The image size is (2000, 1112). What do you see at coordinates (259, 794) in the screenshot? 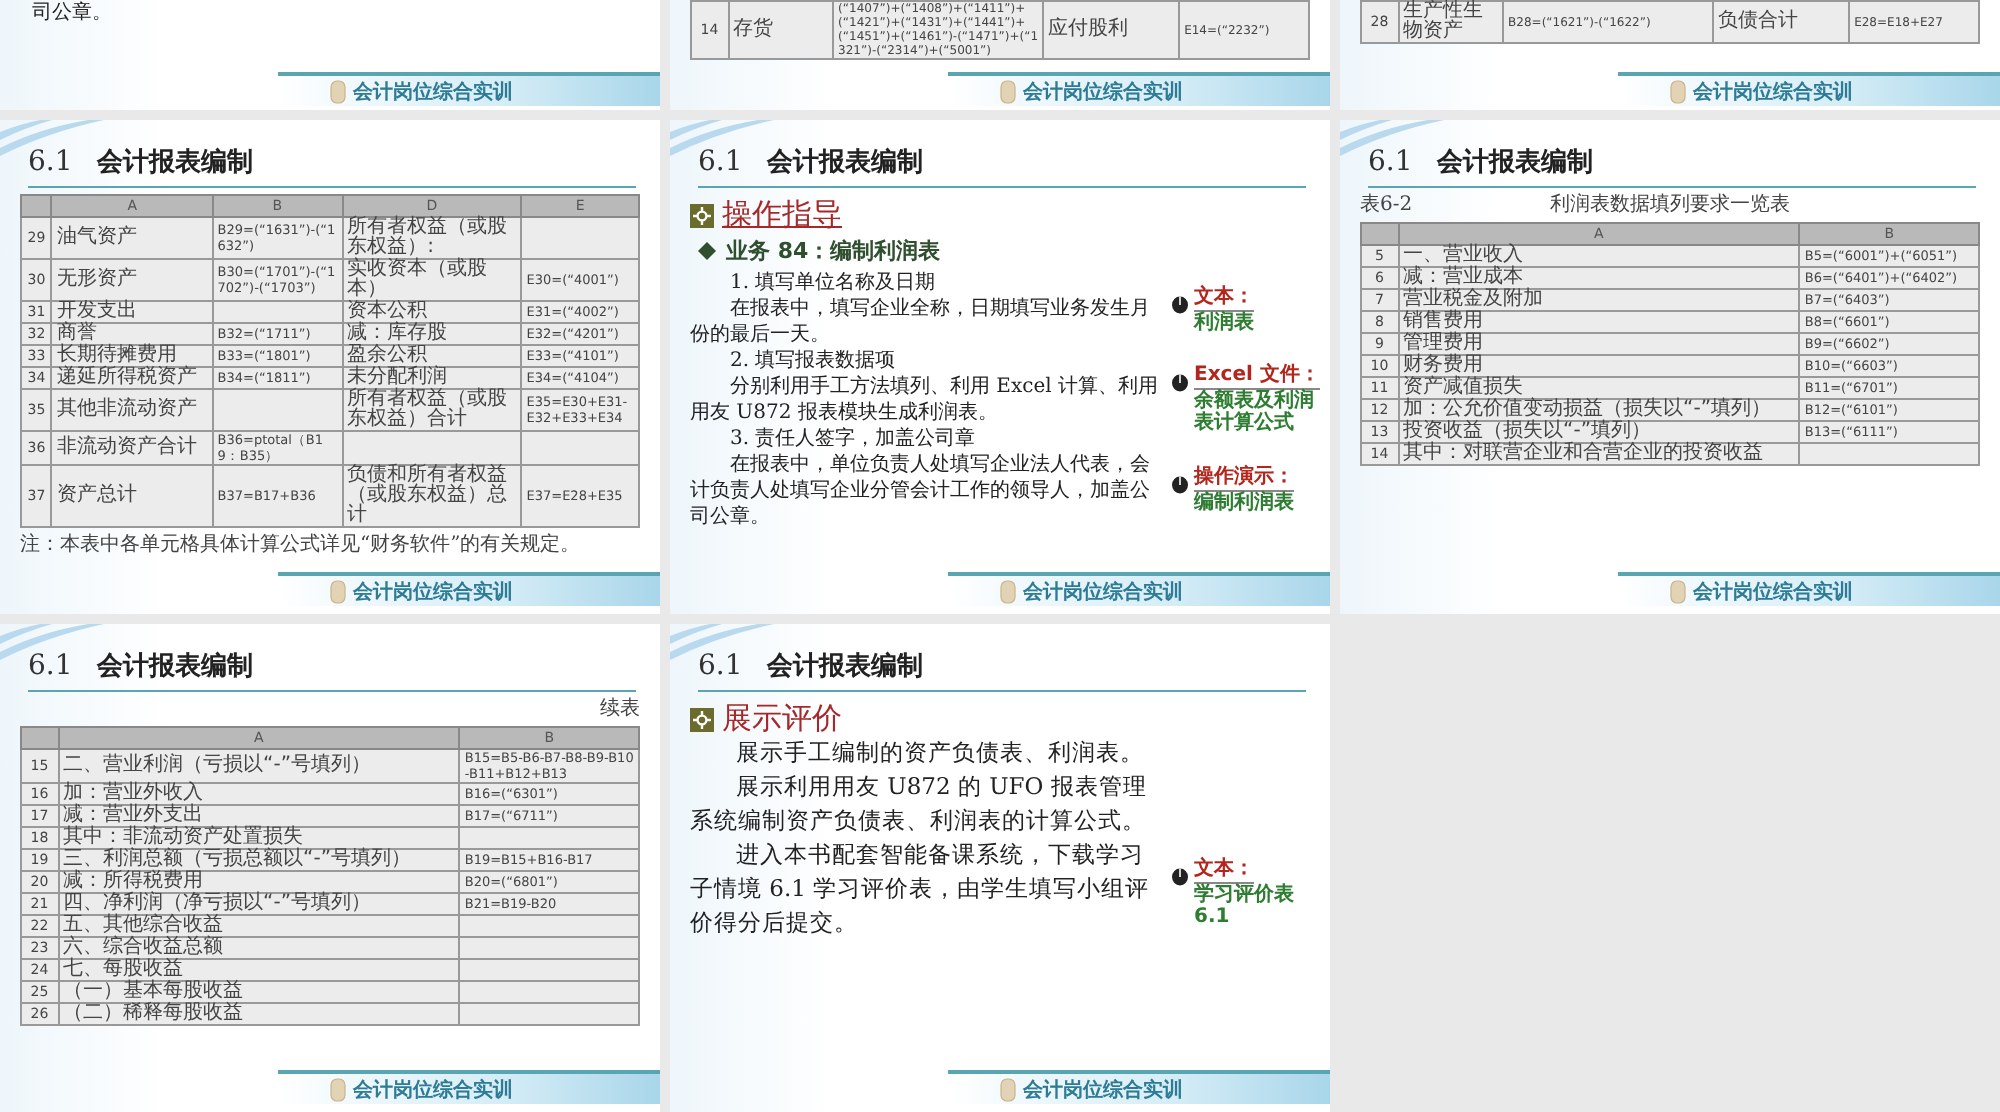
I see `table-cell: 加：营业外收入` at bounding box center [259, 794].